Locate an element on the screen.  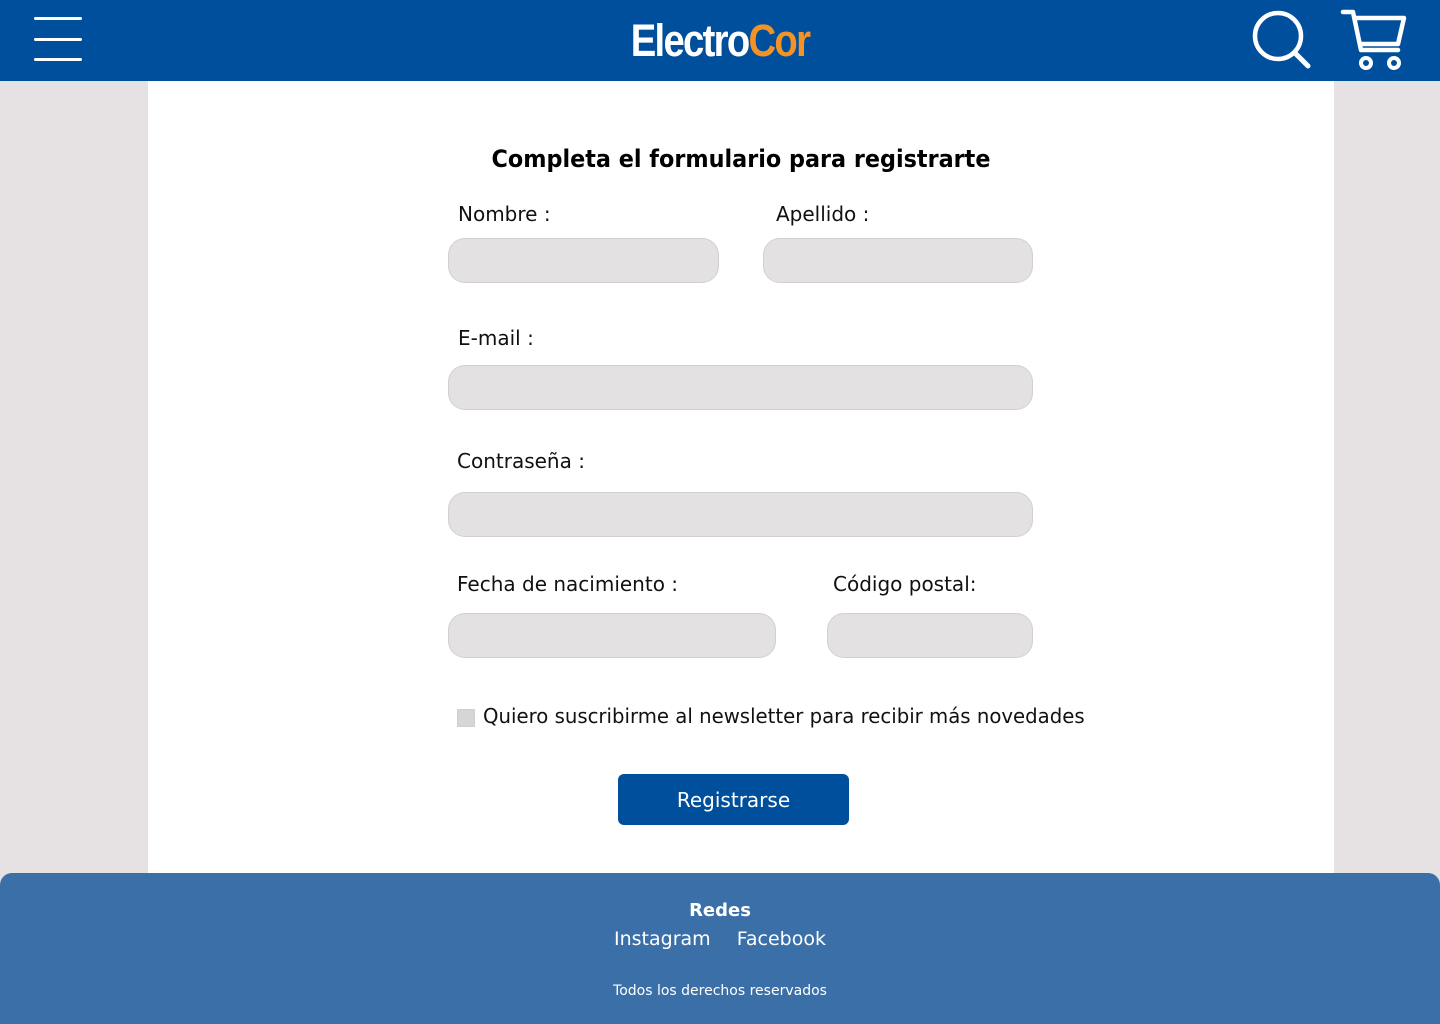
password-label: Contraseña : is located at coordinates (521, 461).